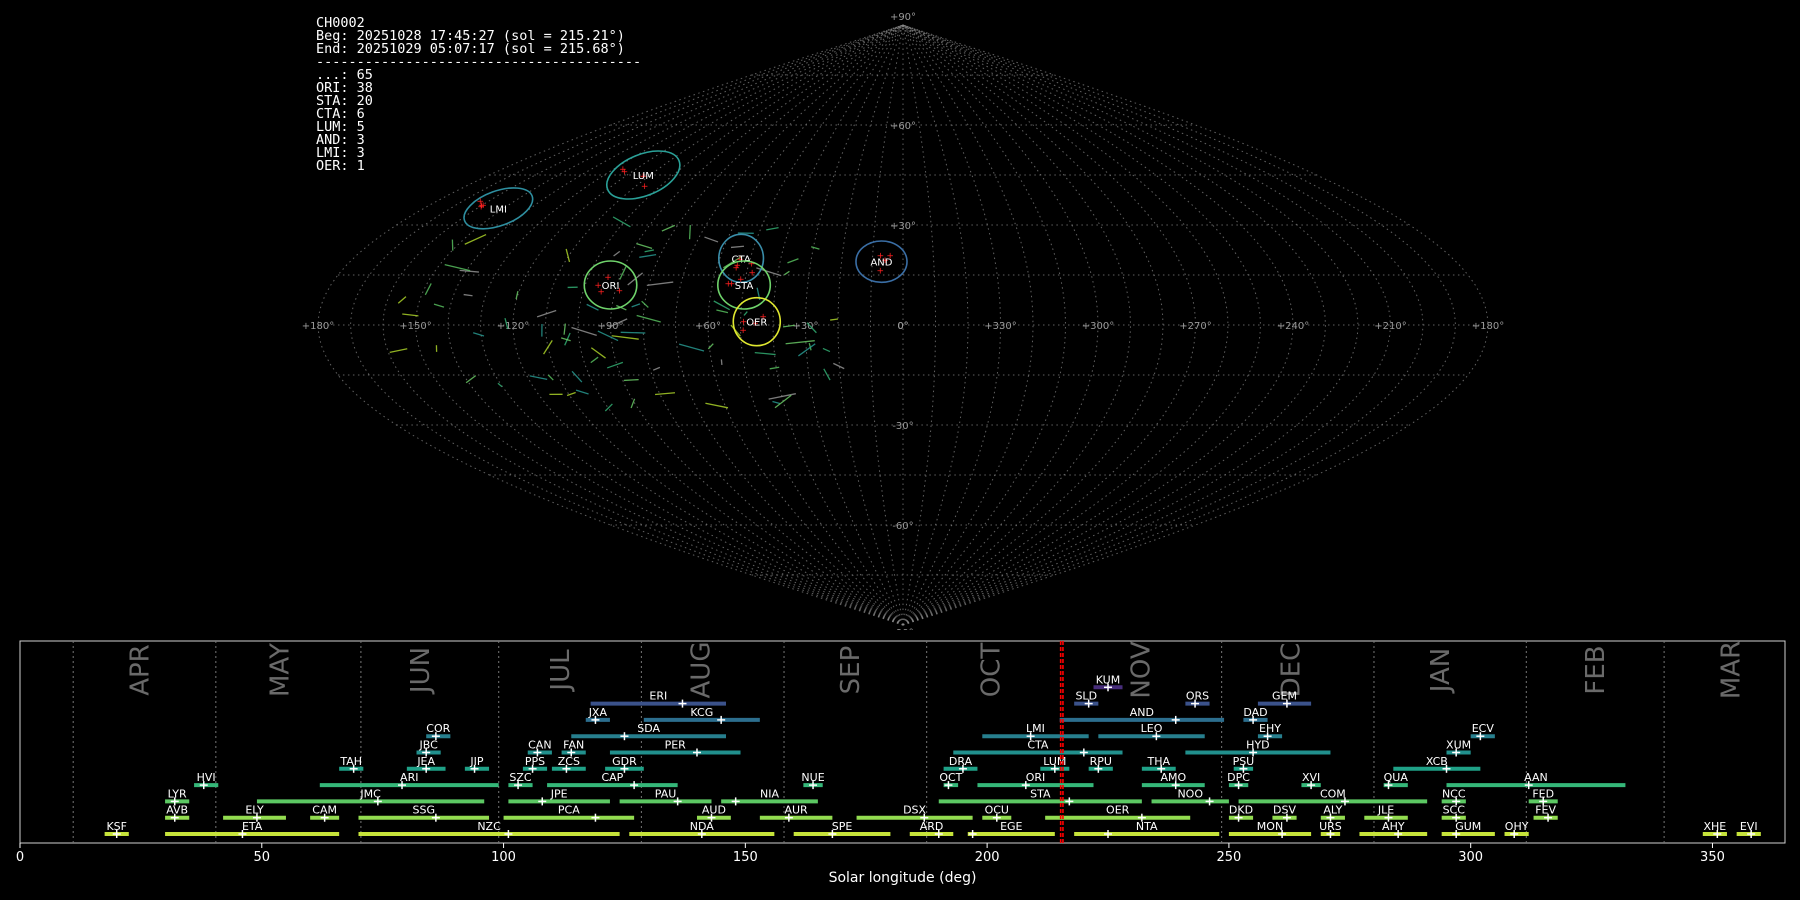  I want to click on shower-label: JEA, so click(425, 761).